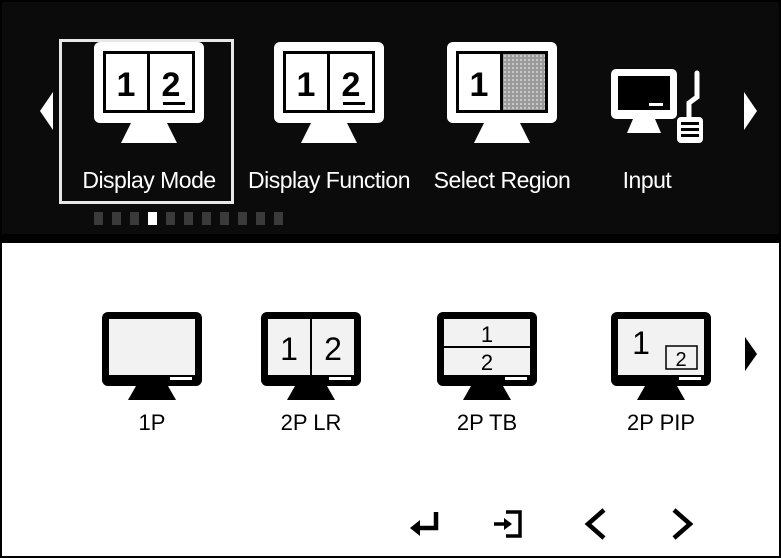 Image resolution: width=781 pixels, height=558 pixels. I want to click on monitor-keyboard-icon, so click(657, 106).